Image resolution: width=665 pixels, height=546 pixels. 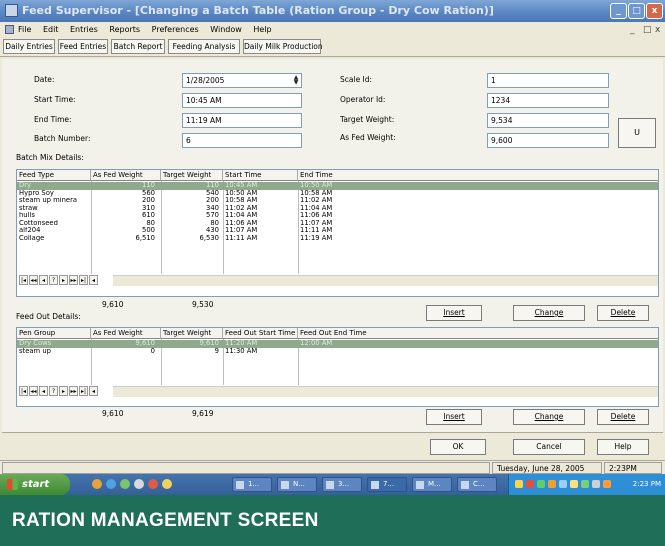 What do you see at coordinates (647, 30) in the screenshot?
I see `mdi-restore-button: □` at bounding box center [647, 30].